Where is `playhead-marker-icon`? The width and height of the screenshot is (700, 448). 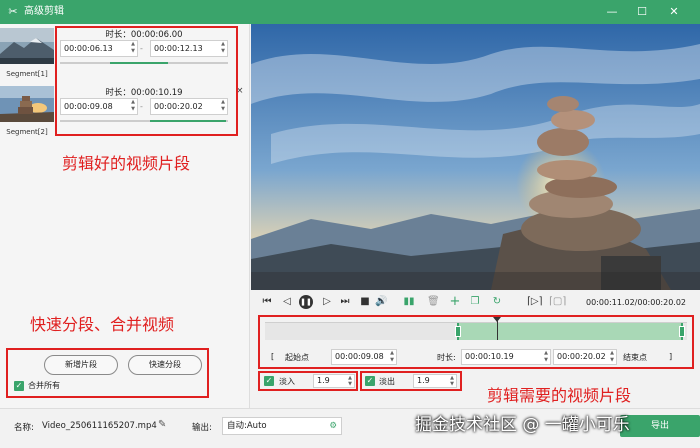
playhead-marker-icon is located at coordinates (497, 319).